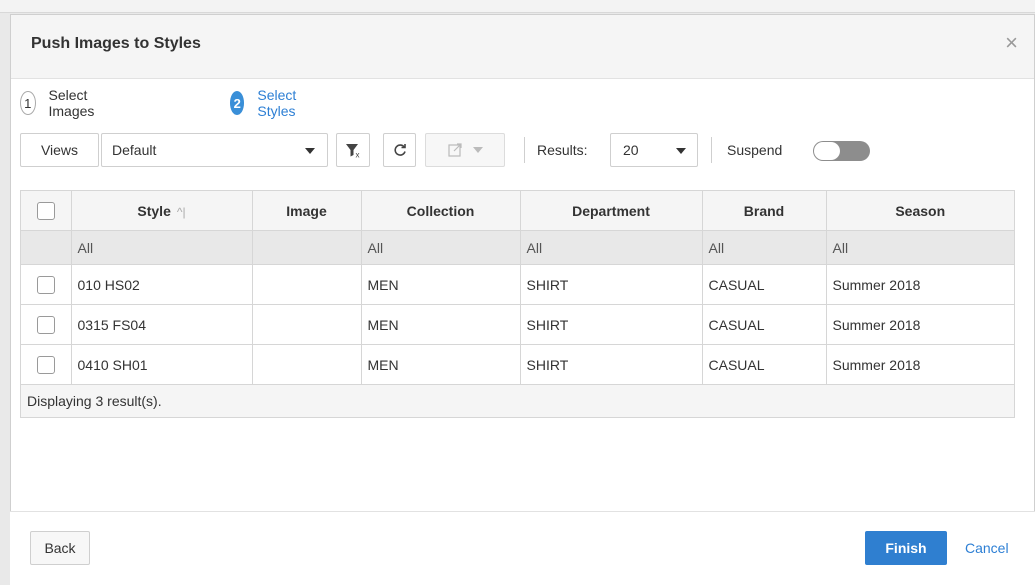 Image resolution: width=1035 pixels, height=585 pixels. I want to click on dialog-title: Push Images to Styles, so click(116, 43).